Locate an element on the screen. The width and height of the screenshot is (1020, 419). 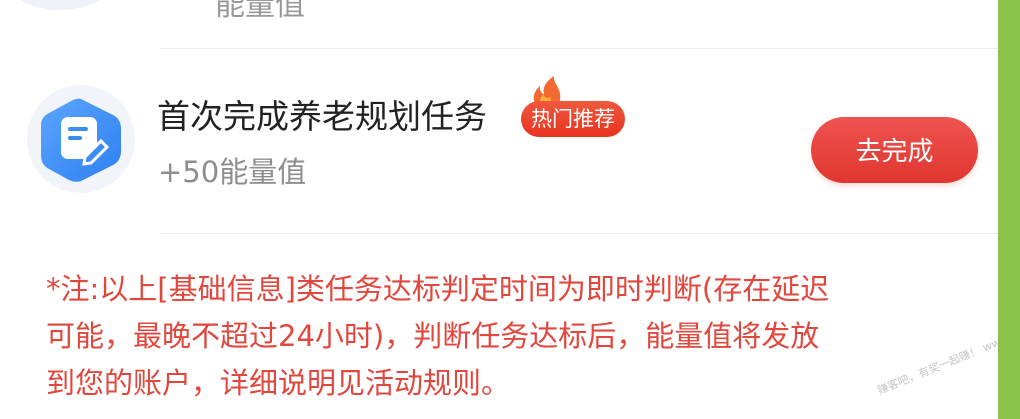
note-line: 可能，最晚不超过24小时)，判断任务达标后，能量值将发放 is located at coordinates (433, 336).